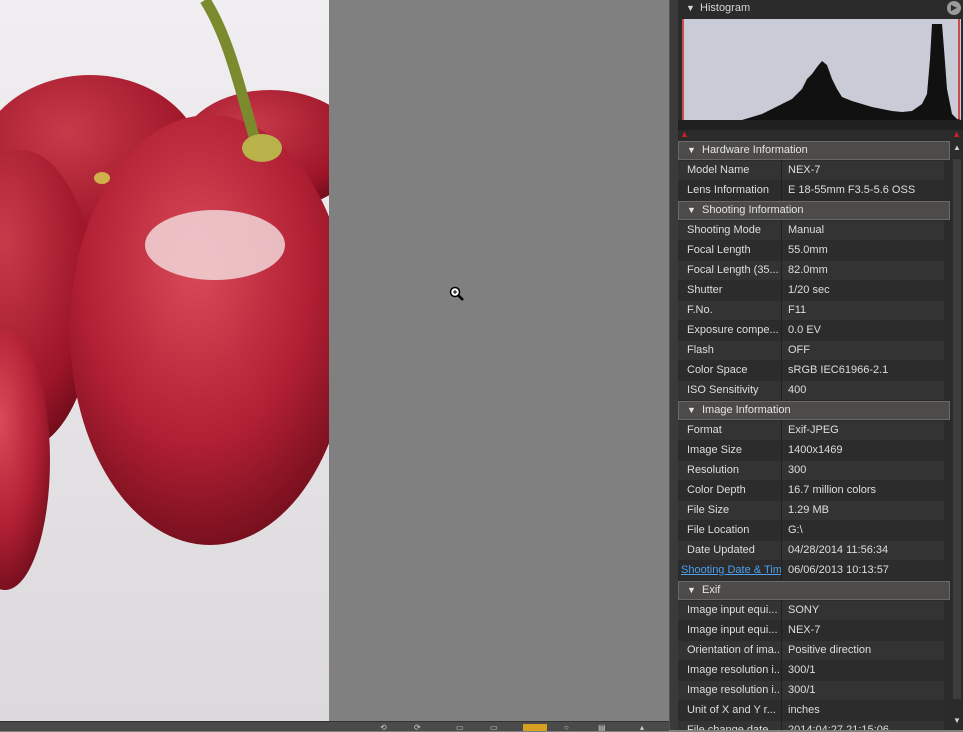 Image resolution: width=963 pixels, height=732 pixels. I want to click on histogram-clip-markers: ▲ ▲, so click(820, 134).